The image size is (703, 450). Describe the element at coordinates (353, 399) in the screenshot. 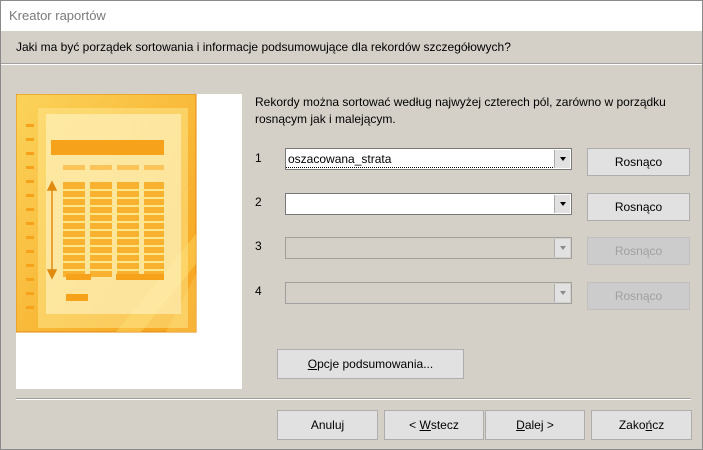

I see `footer-divider` at that location.